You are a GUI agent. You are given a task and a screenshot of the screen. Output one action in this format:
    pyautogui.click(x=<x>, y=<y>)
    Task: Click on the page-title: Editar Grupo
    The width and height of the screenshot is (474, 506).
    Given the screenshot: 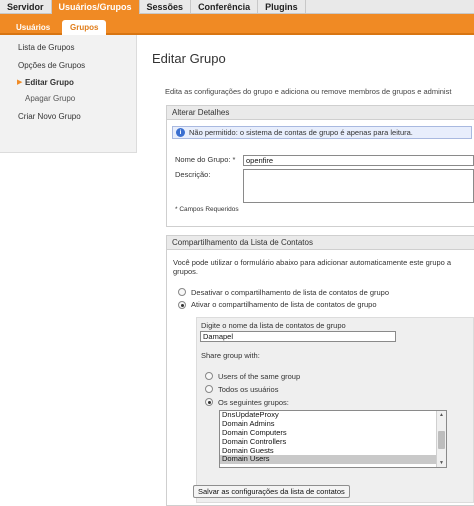 What is the action you would take?
    pyautogui.click(x=189, y=58)
    